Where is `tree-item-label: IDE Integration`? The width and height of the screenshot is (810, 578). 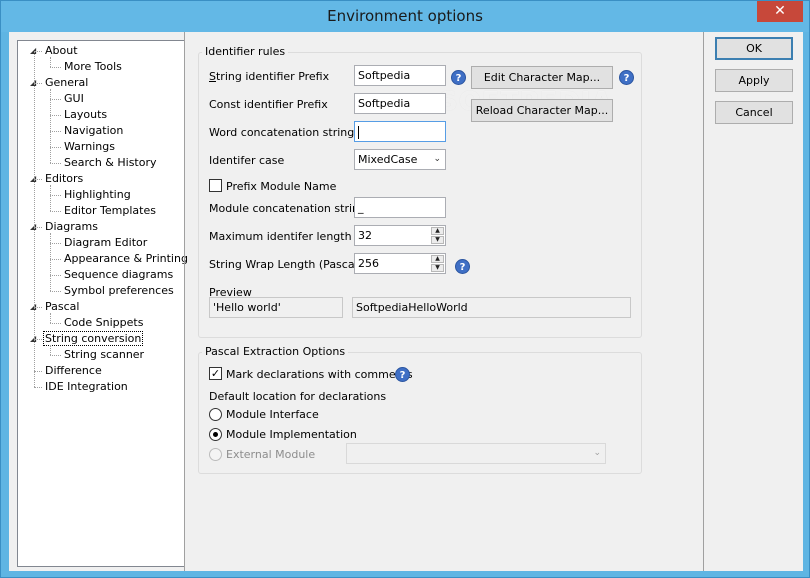
tree-item-label: IDE Integration is located at coordinates (86, 386).